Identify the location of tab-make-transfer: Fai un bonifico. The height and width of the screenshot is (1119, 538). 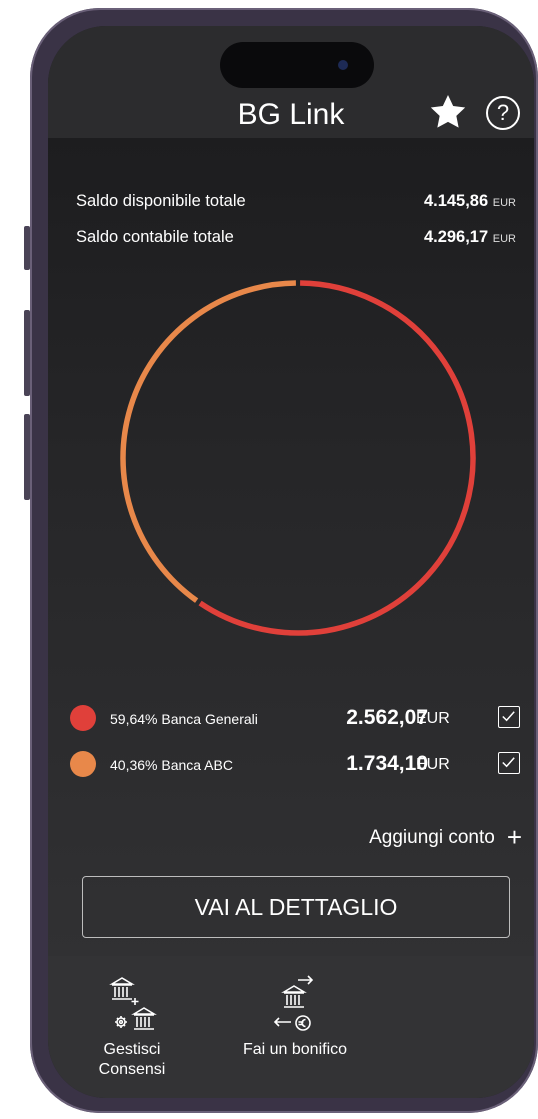
(295, 1008).